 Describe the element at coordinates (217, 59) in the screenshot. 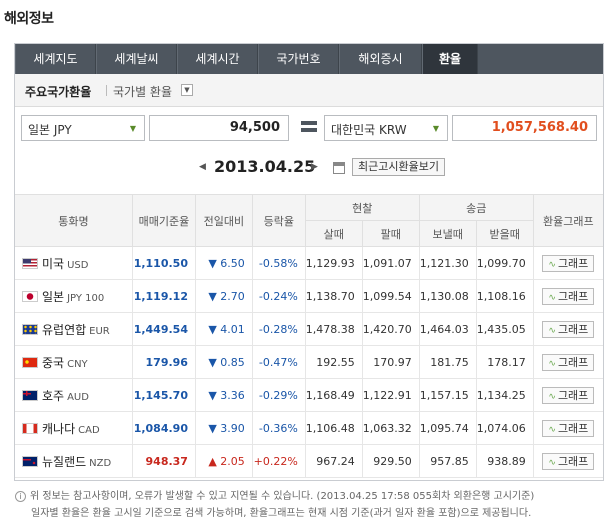

I see `tab-world-time: 세계시간` at that location.